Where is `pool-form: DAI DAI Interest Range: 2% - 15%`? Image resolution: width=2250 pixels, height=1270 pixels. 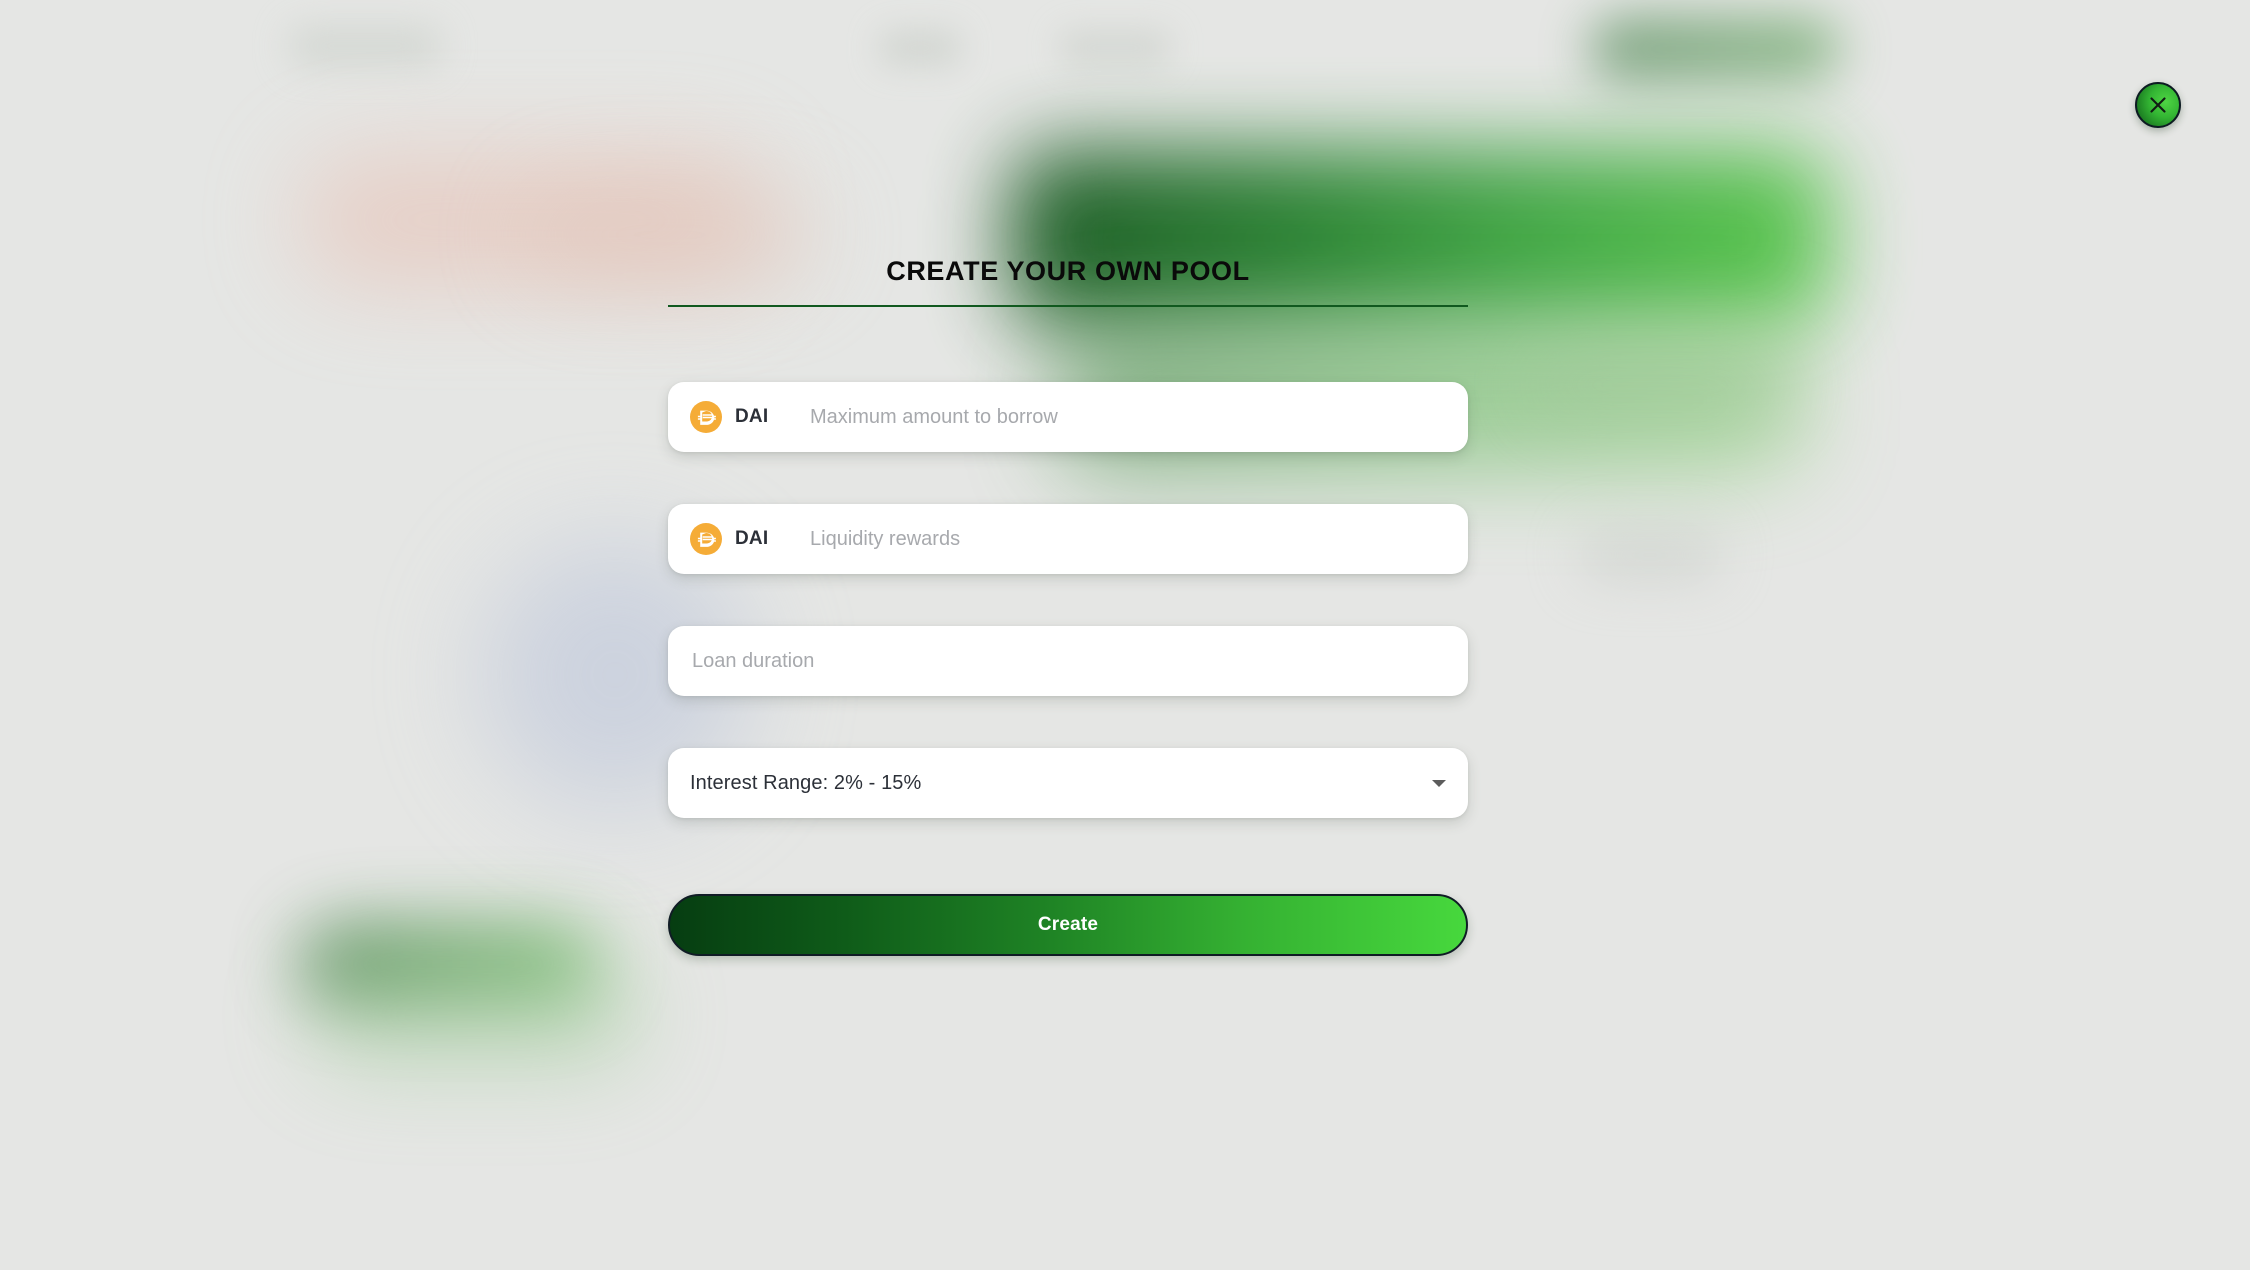
pool-form: DAI DAI Interest Range: 2% - 15% is located at coordinates (1068, 600).